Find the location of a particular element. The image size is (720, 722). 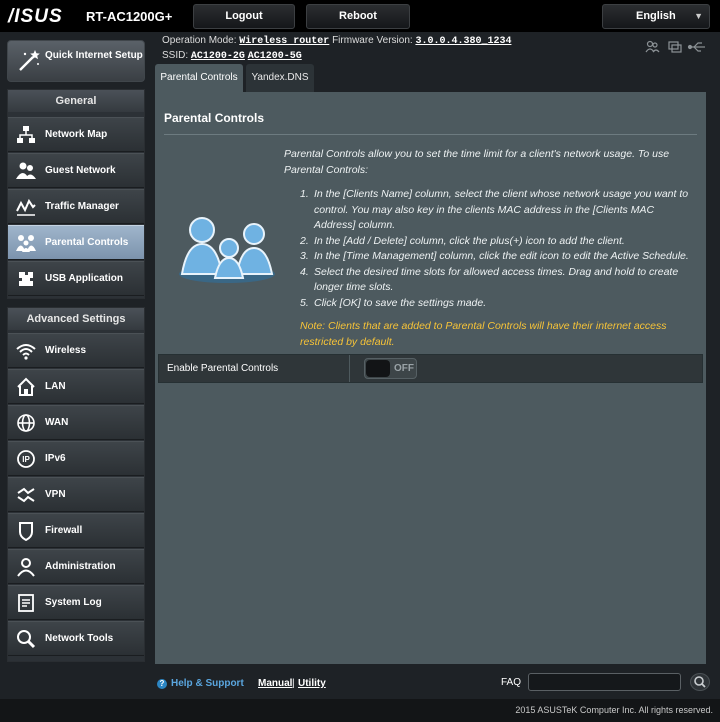

ssid-2g-link: AC1200-2G is located at coordinates (218, 56).